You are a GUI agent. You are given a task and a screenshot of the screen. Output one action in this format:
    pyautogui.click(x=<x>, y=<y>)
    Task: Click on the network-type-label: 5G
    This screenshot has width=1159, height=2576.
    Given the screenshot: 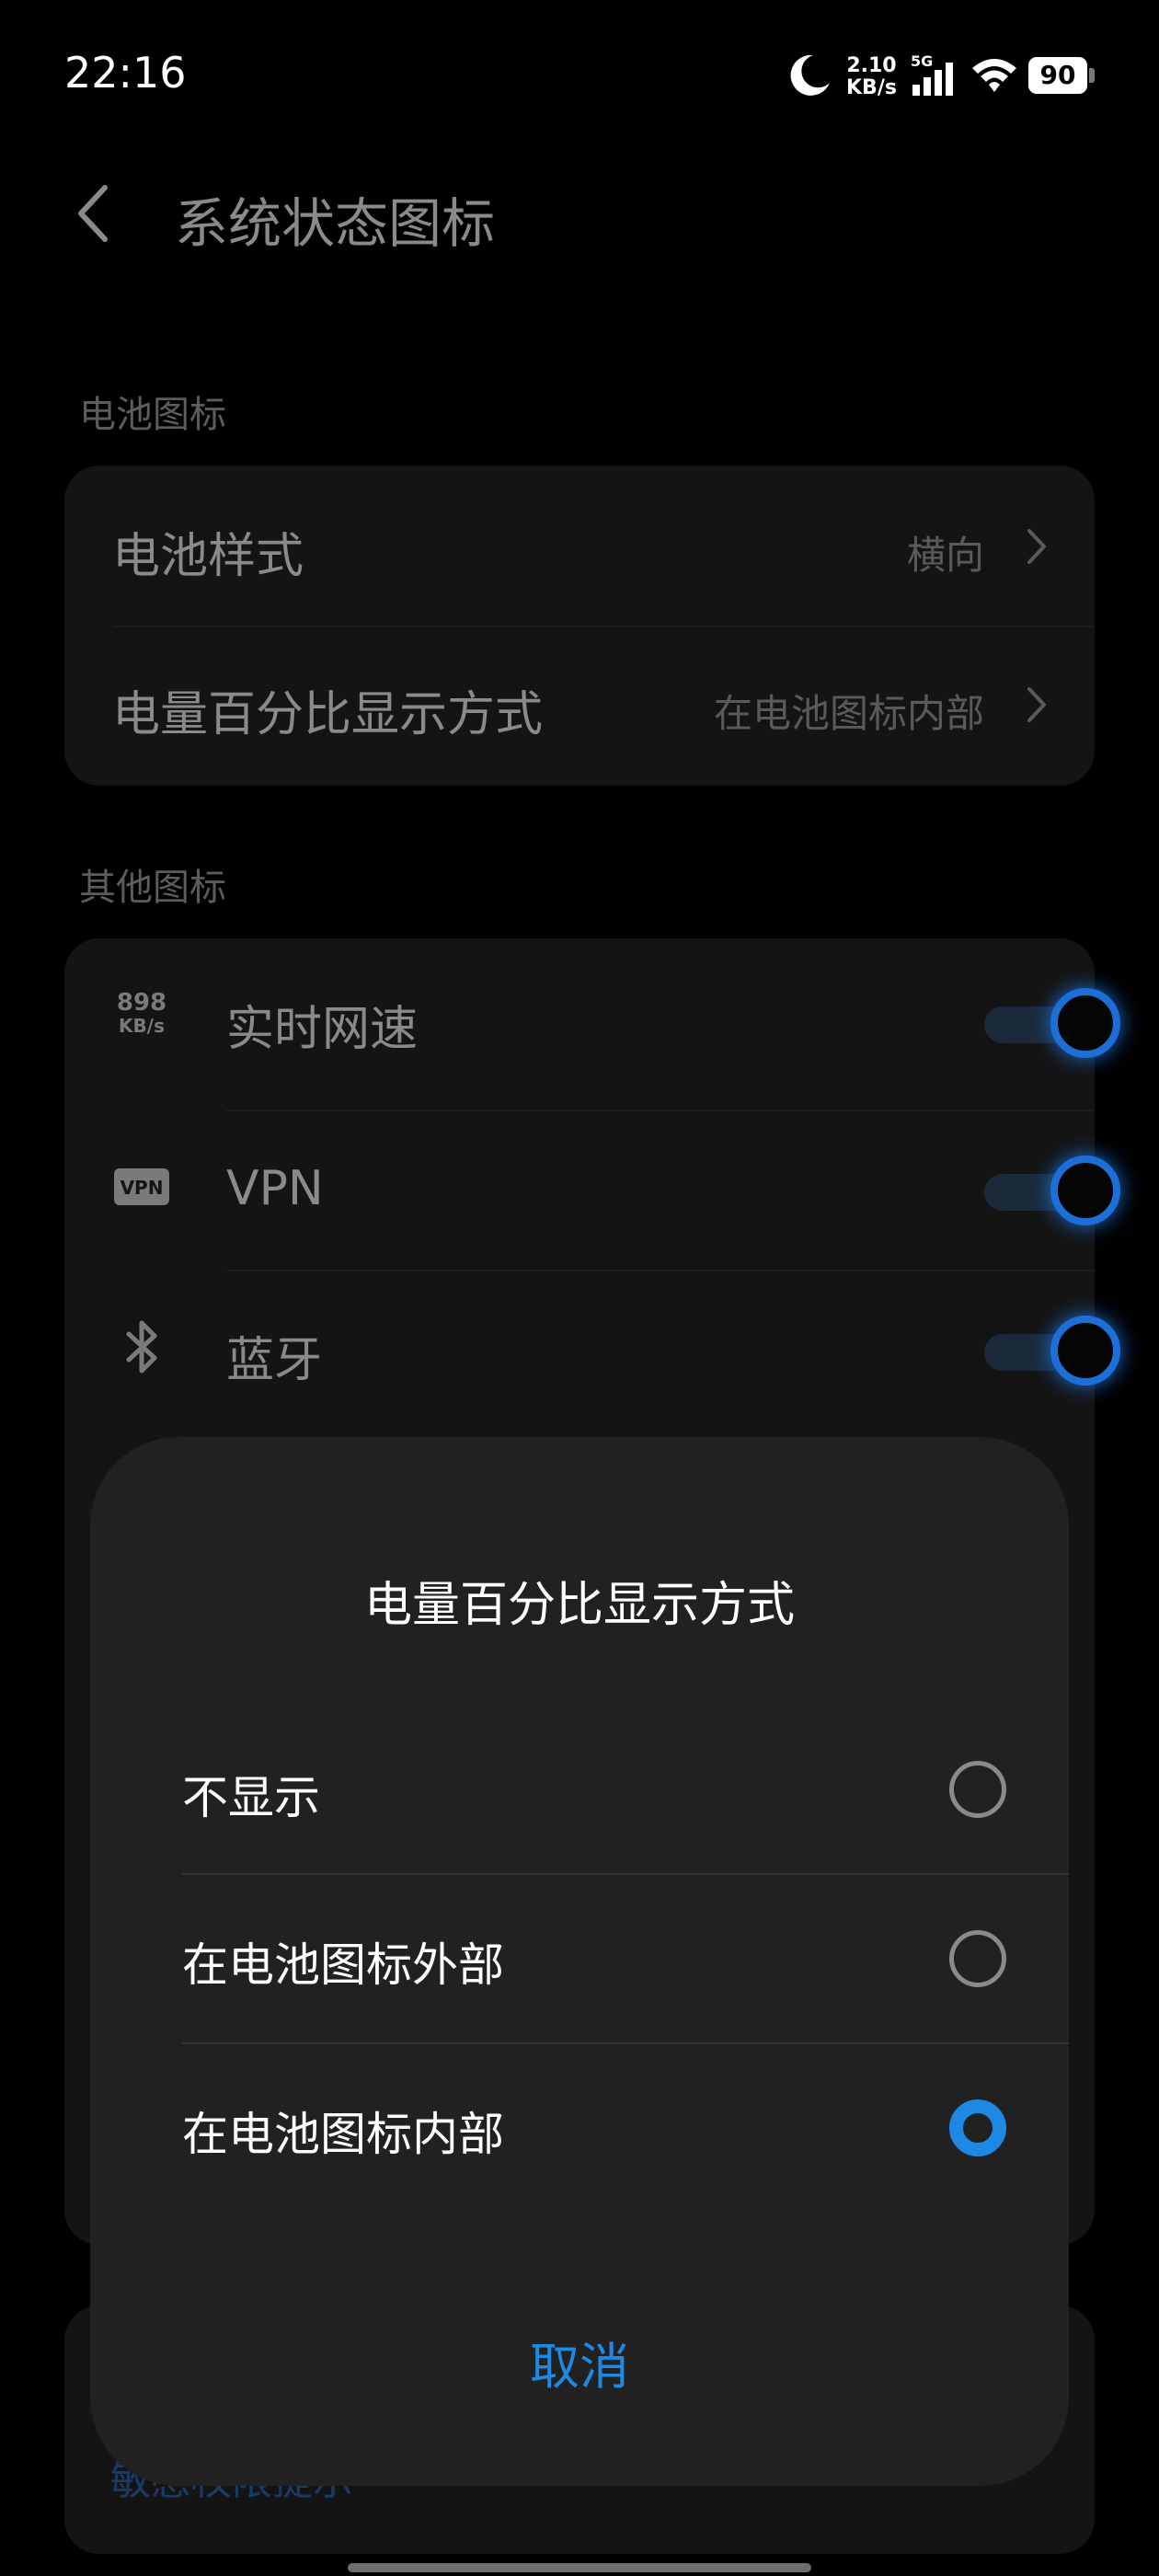 What is the action you would take?
    pyautogui.click(x=922, y=61)
    